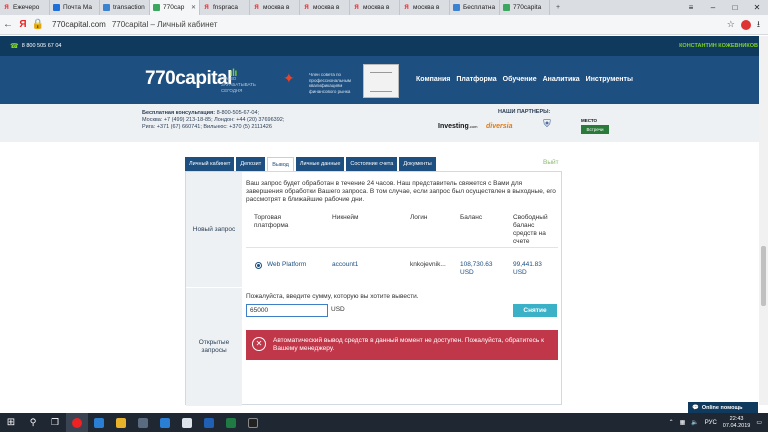  What do you see at coordinates (175, 7) in the screenshot?
I see `browser-tab-active: 770cap ✕` at bounding box center [175, 7].